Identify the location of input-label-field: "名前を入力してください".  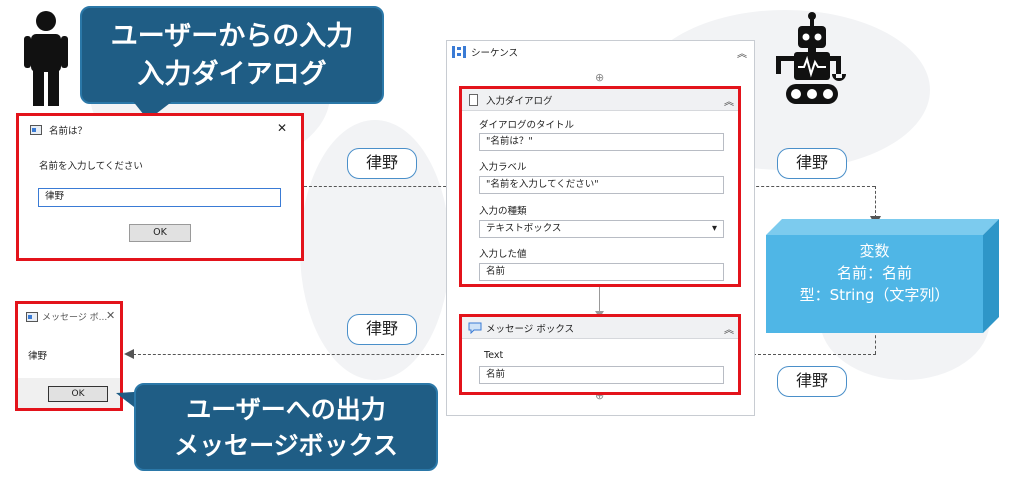
(601, 185).